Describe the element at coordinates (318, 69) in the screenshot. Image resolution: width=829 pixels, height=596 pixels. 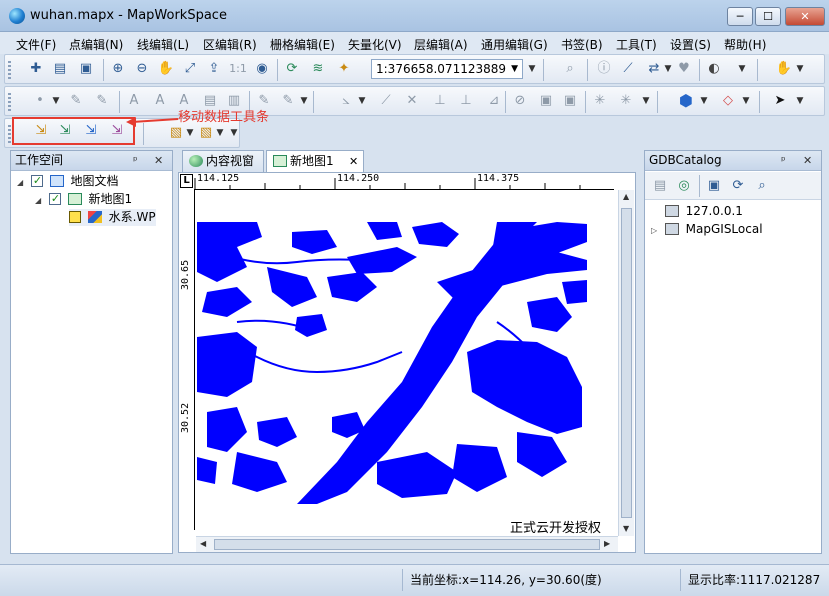
I see `layer-icon: ≋` at that location.